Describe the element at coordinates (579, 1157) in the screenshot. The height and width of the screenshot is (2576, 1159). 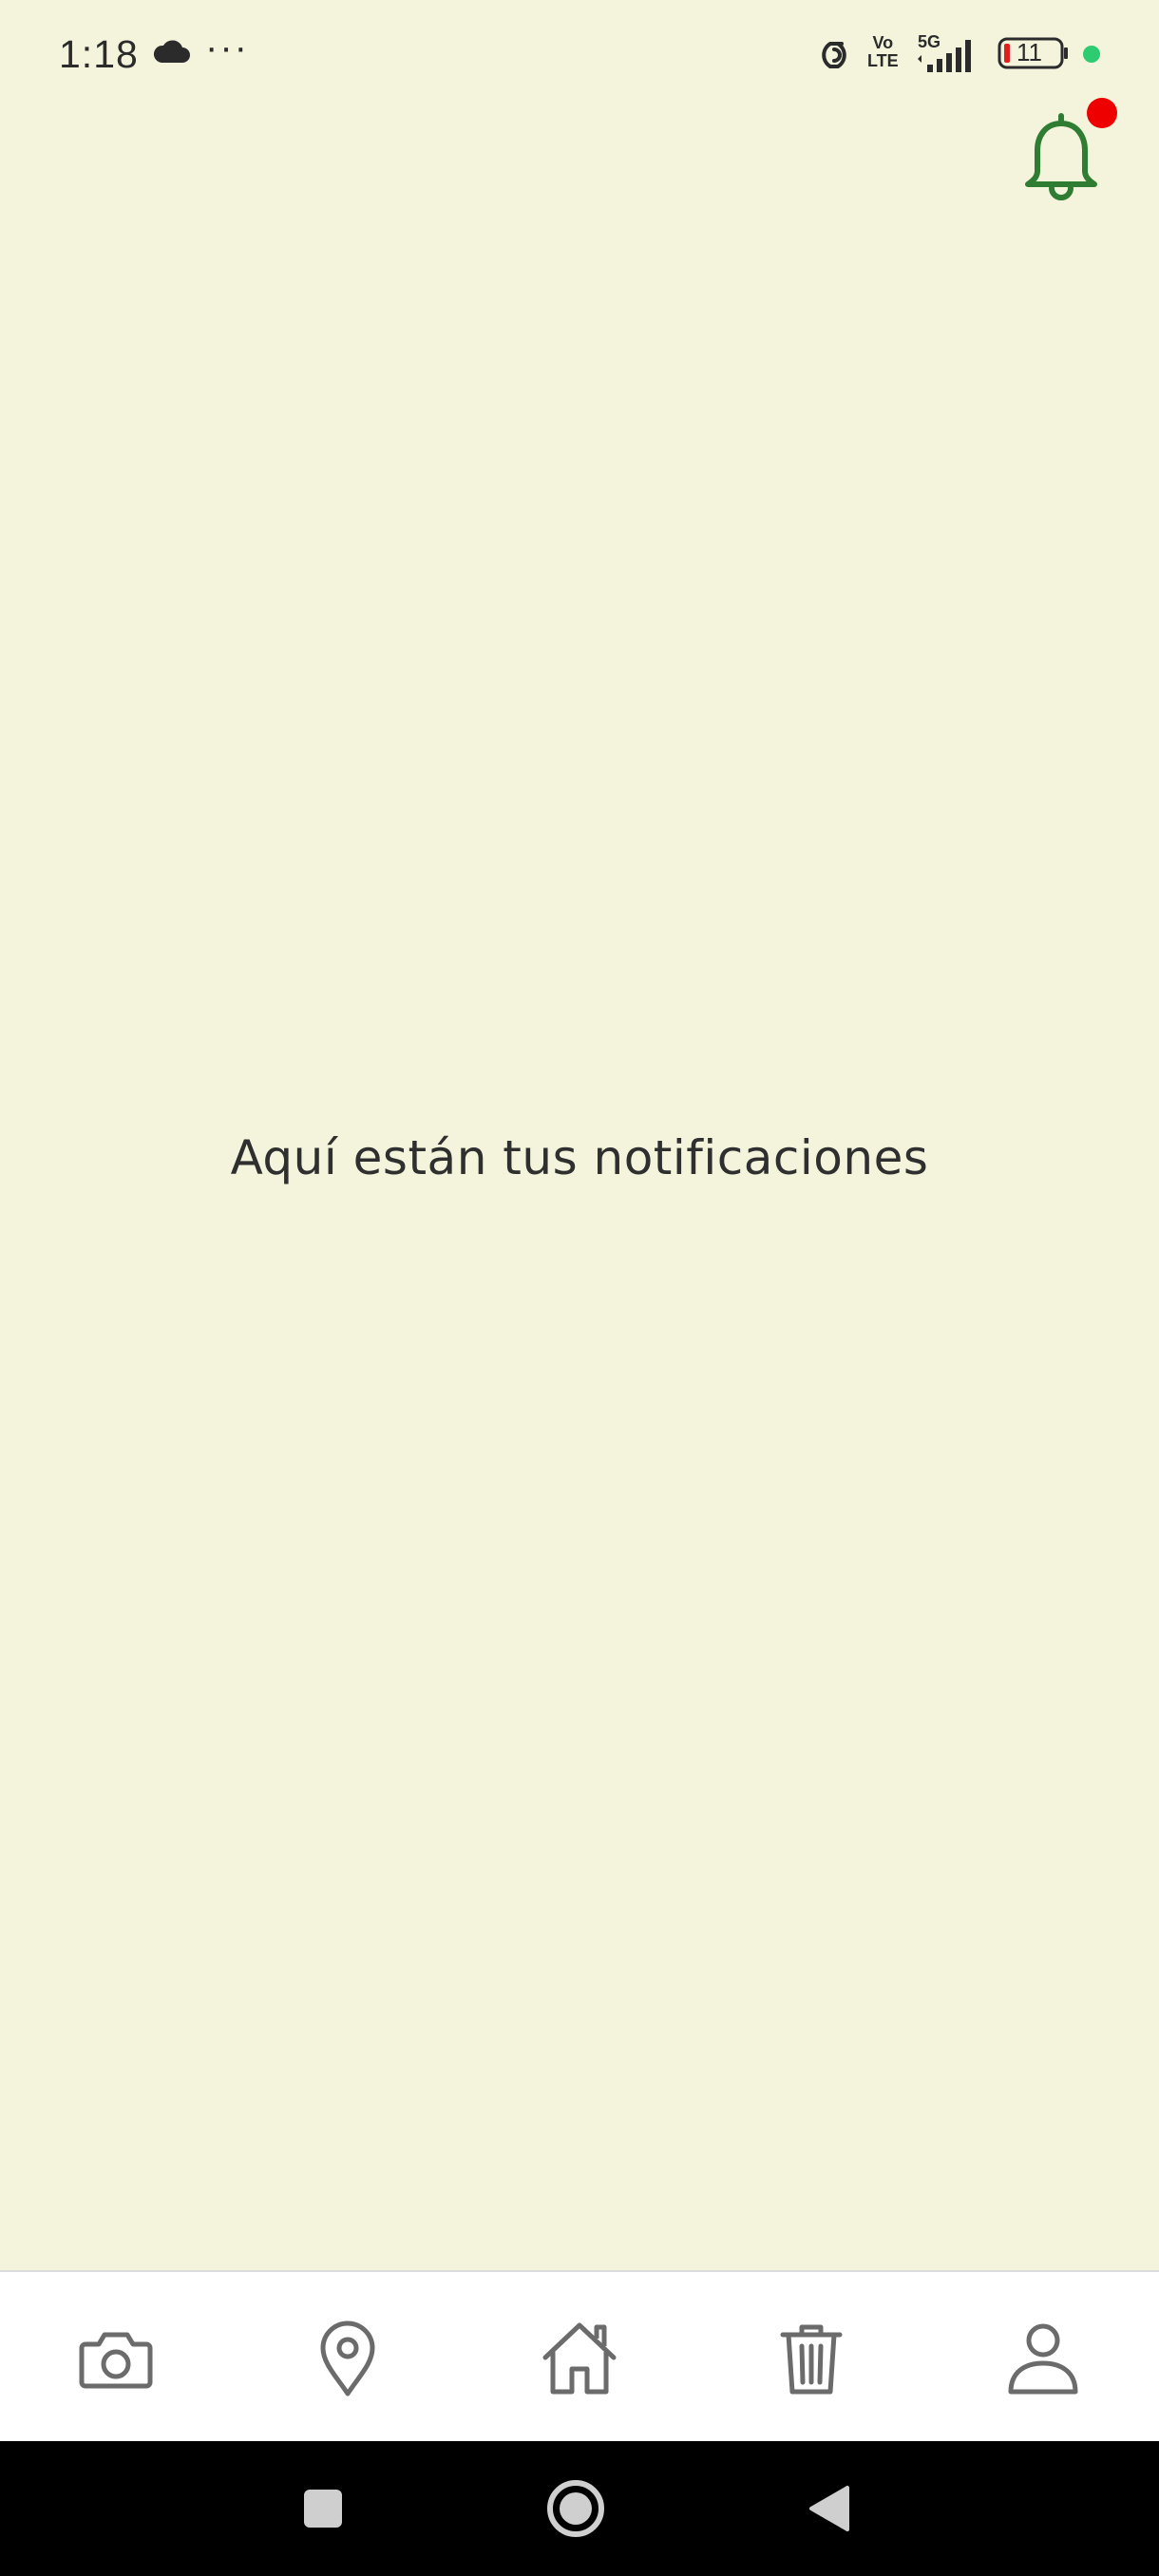
I see `notifications-message: Aquí están tus notificaciones` at that location.